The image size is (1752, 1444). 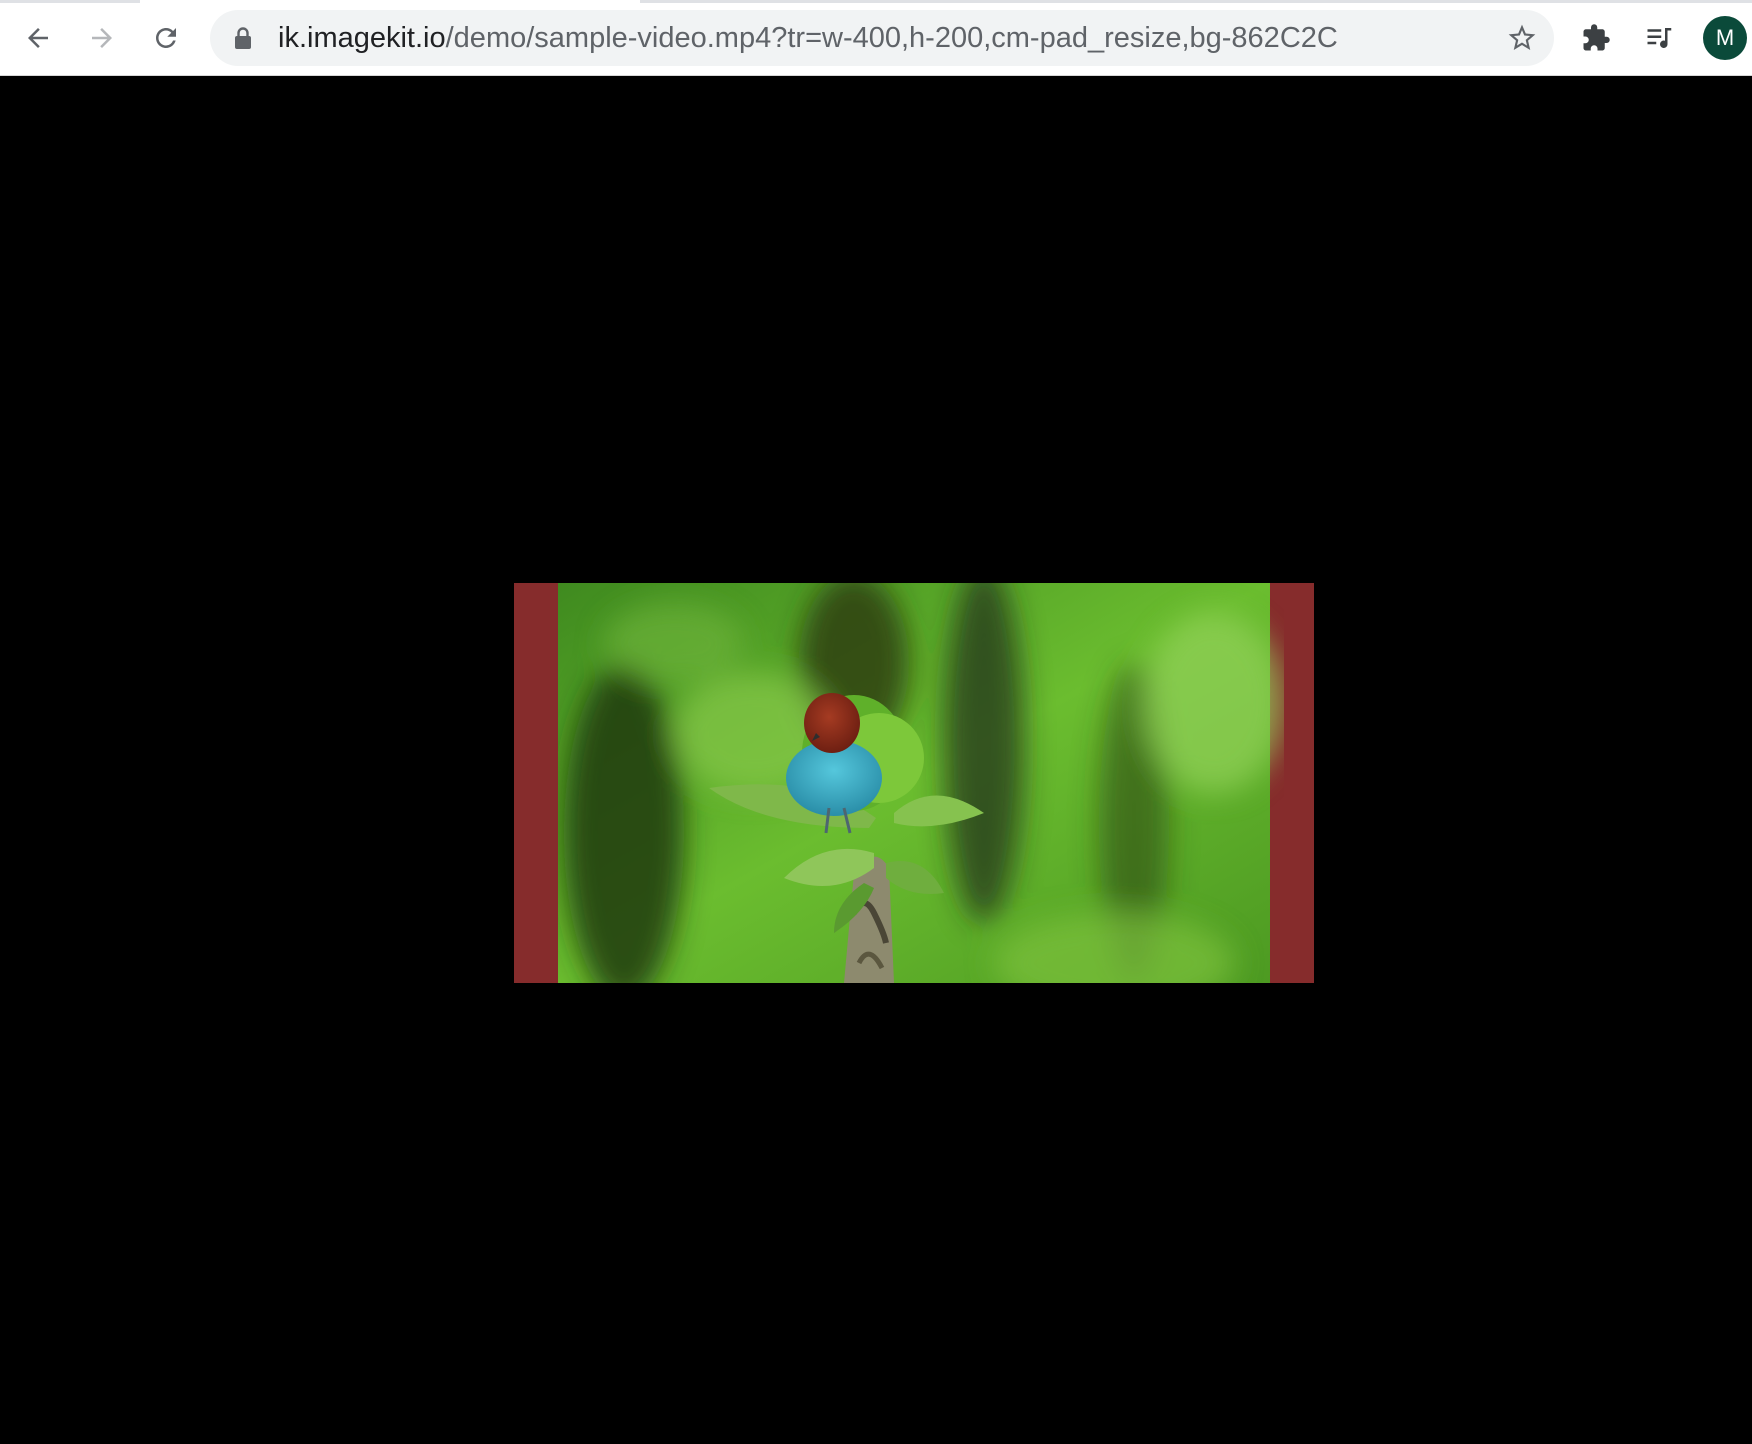 I want to click on lock-icon, so click(x=243, y=38).